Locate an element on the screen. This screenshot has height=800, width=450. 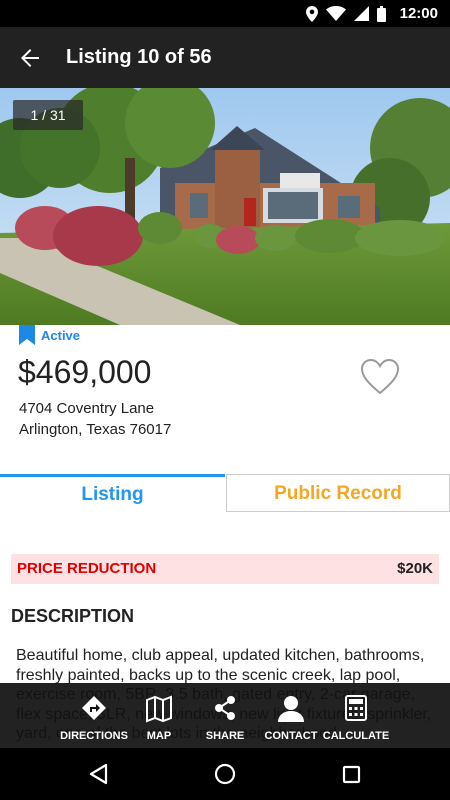
address-street: 4704 Coventry Lane is located at coordinates (87, 408).